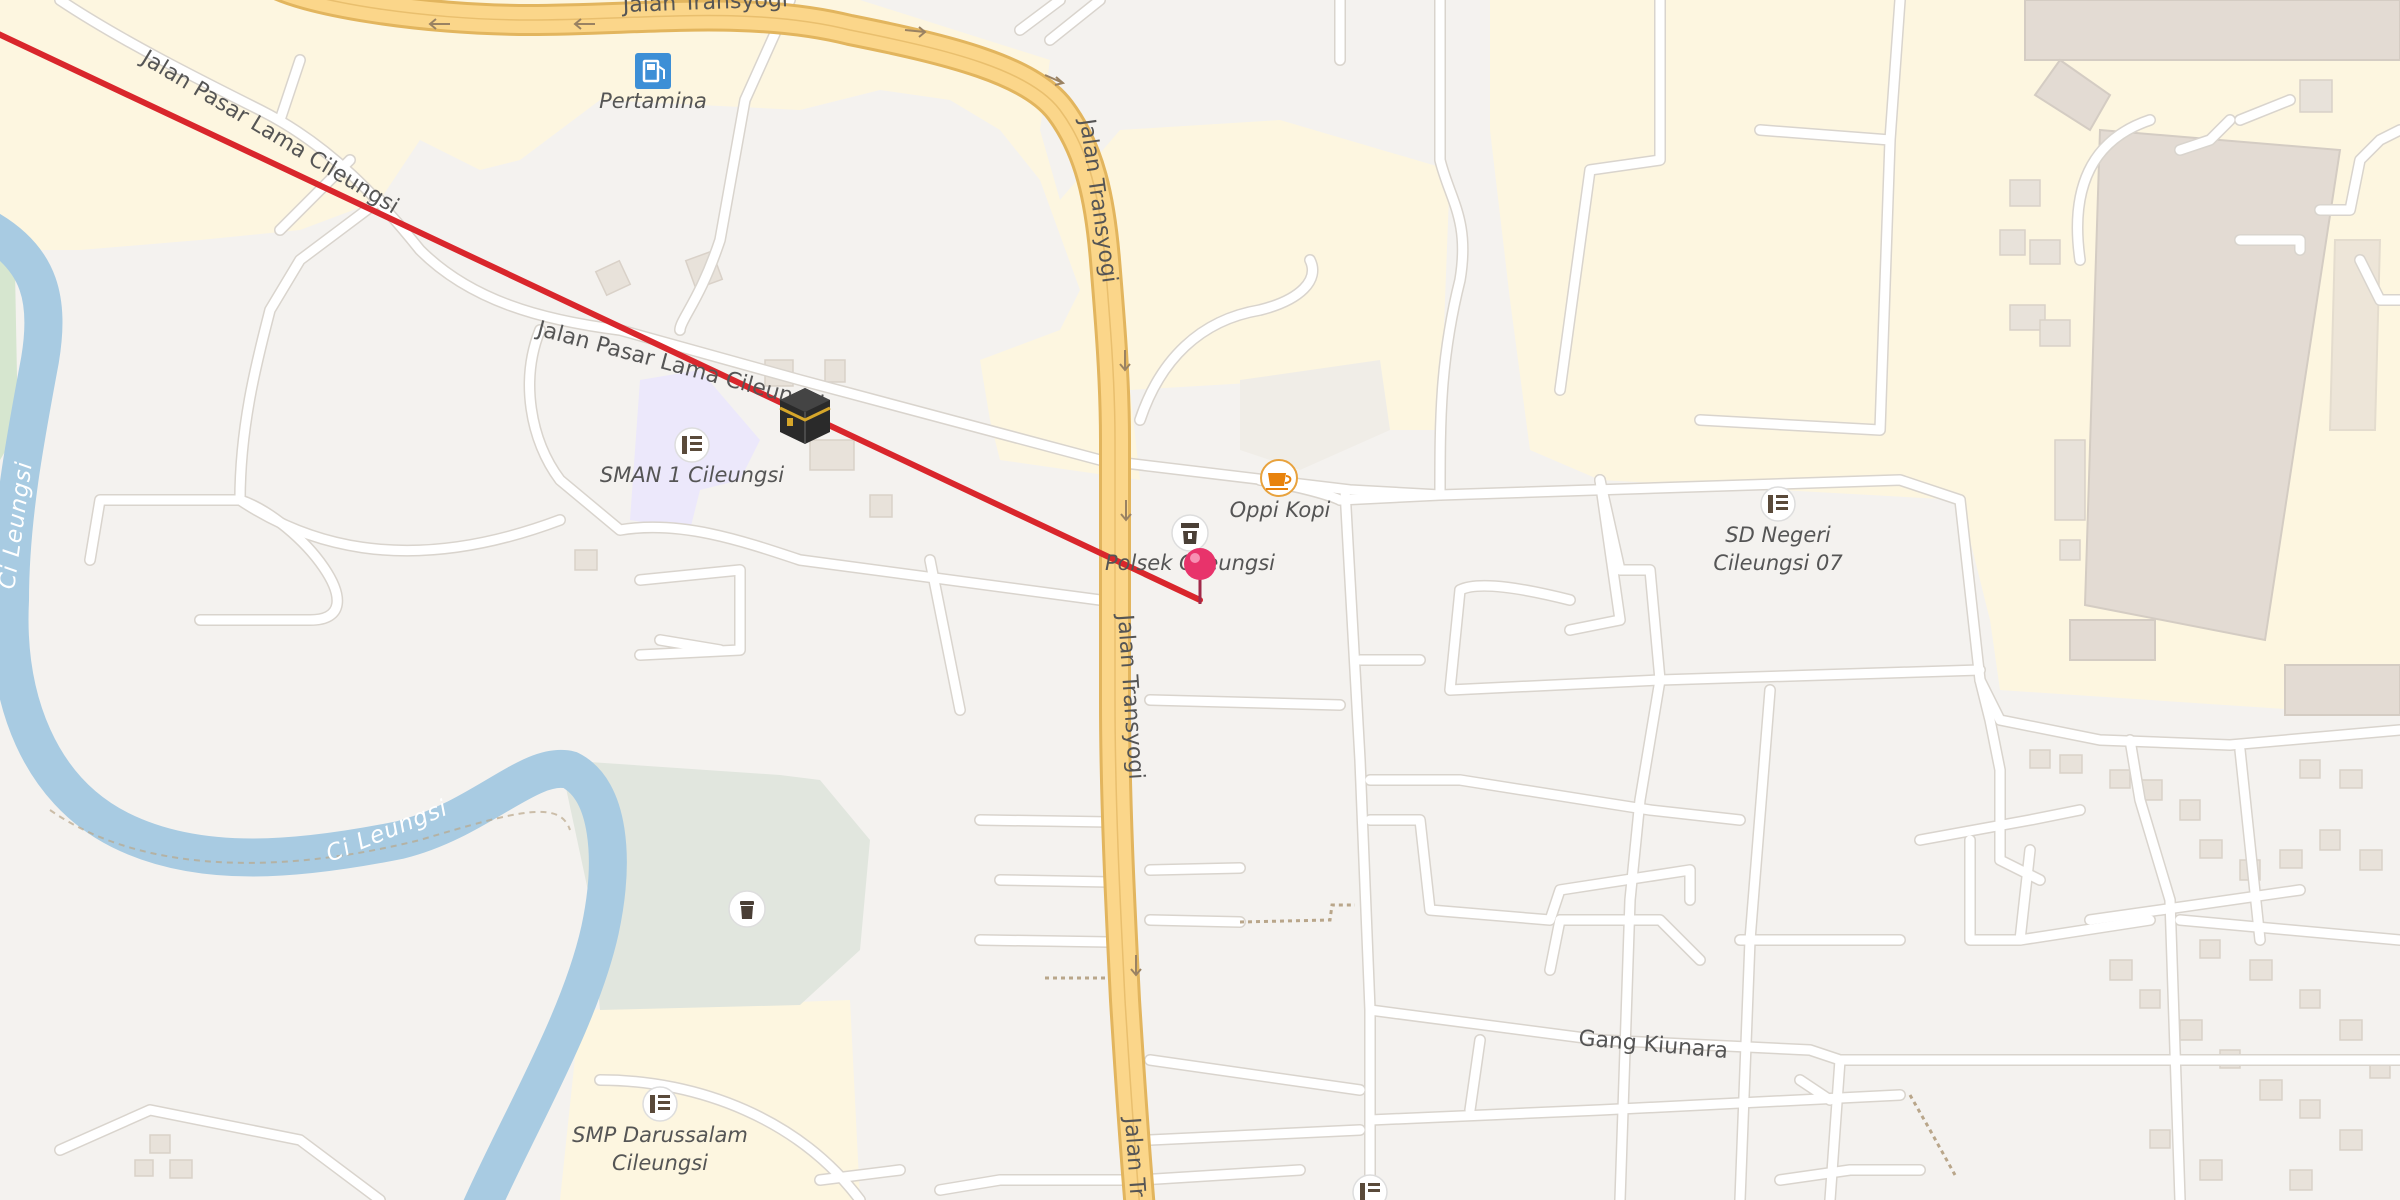 The image size is (2400, 1200). What do you see at coordinates (1280, 510) in the screenshot?
I see `poi-label-oppi-kopi: Oppi Kopi` at bounding box center [1280, 510].